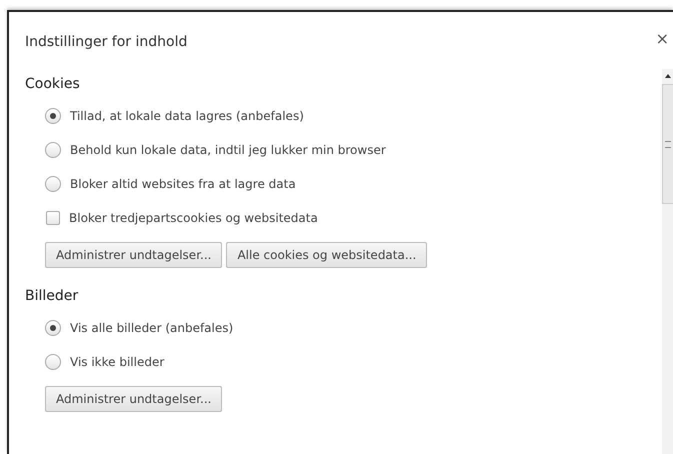  Describe the element at coordinates (183, 184) in the screenshot. I see `option-label: Bloker altid websites fra at lagre data` at that location.